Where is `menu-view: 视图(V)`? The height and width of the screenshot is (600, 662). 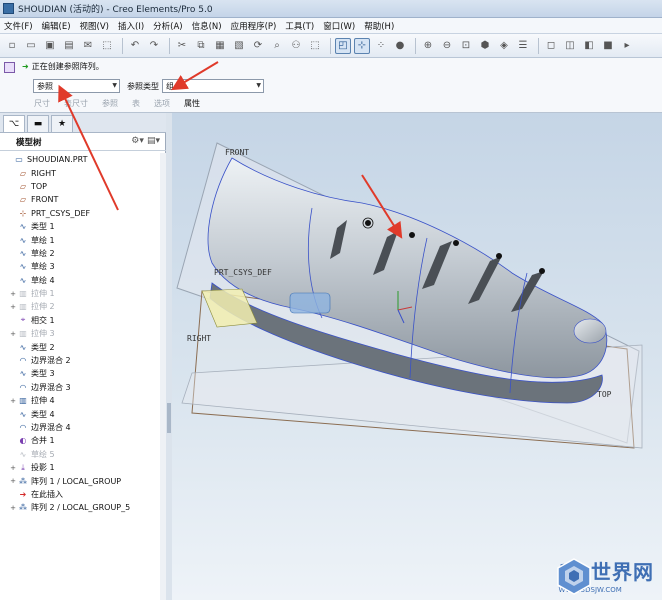
menu-view: 视图(V) is located at coordinates (94, 26).